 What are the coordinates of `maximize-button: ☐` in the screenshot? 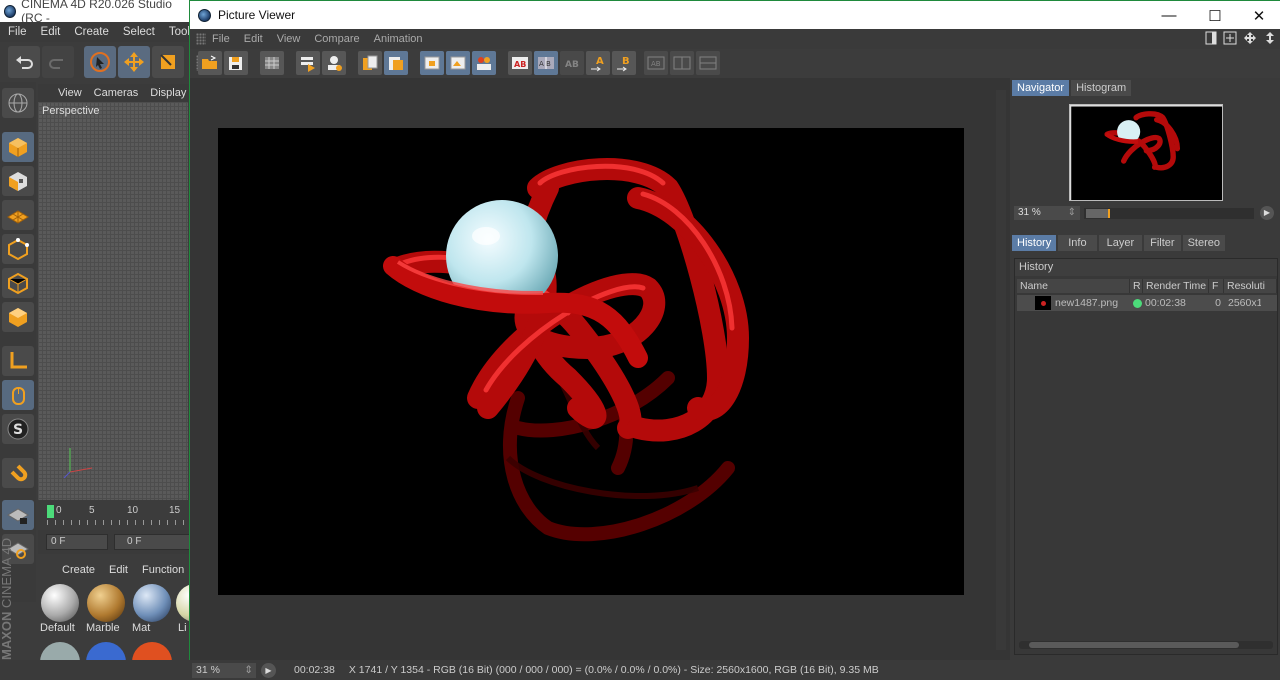 It's located at (1215, 15).